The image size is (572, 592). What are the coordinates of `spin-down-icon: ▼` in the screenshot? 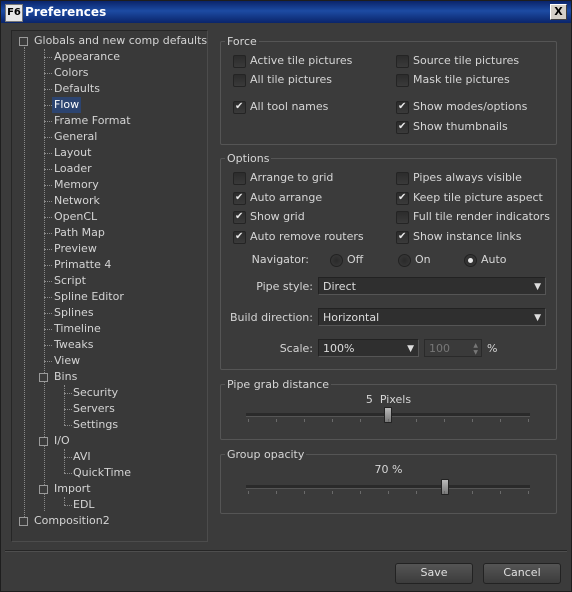 It's located at (475, 352).